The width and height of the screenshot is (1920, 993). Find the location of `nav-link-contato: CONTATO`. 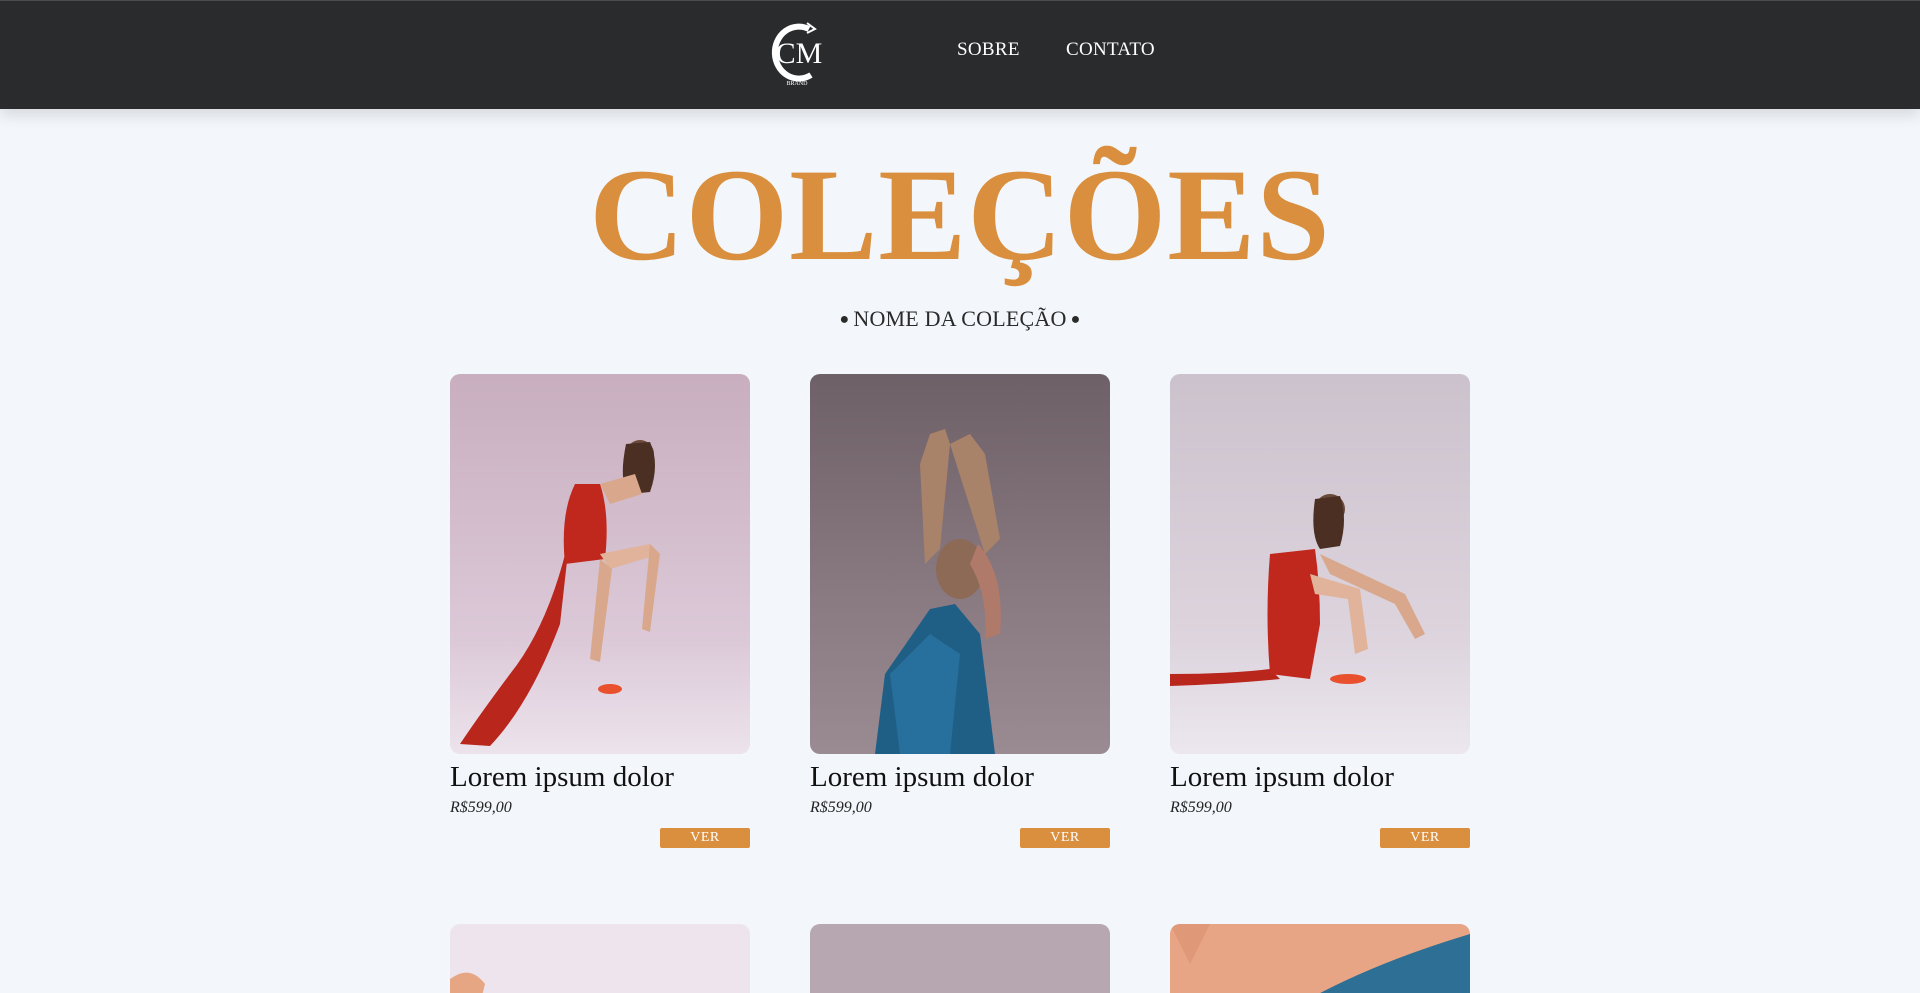

nav-link-contato: CONTATO is located at coordinates (1110, 50).